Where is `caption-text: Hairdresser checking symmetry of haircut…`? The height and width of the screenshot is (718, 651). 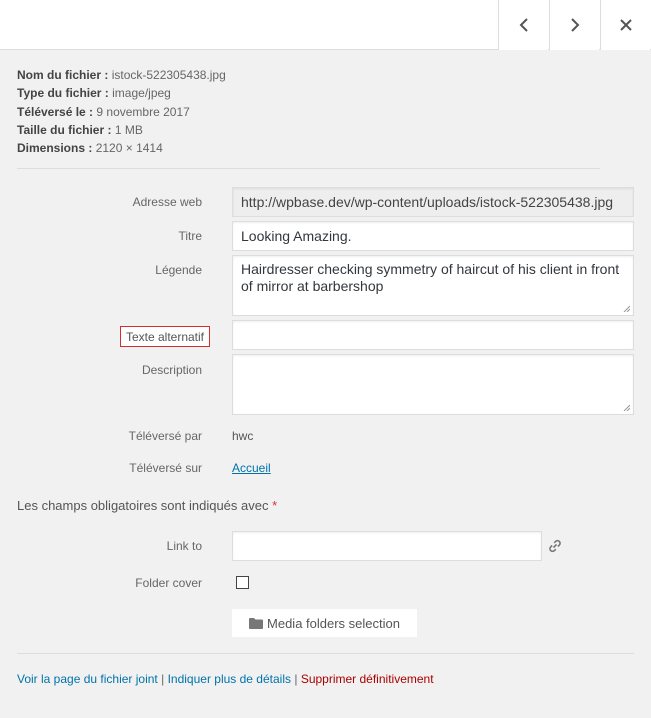
caption-text: Hairdresser checking symmetry of haircut… is located at coordinates (430, 277).